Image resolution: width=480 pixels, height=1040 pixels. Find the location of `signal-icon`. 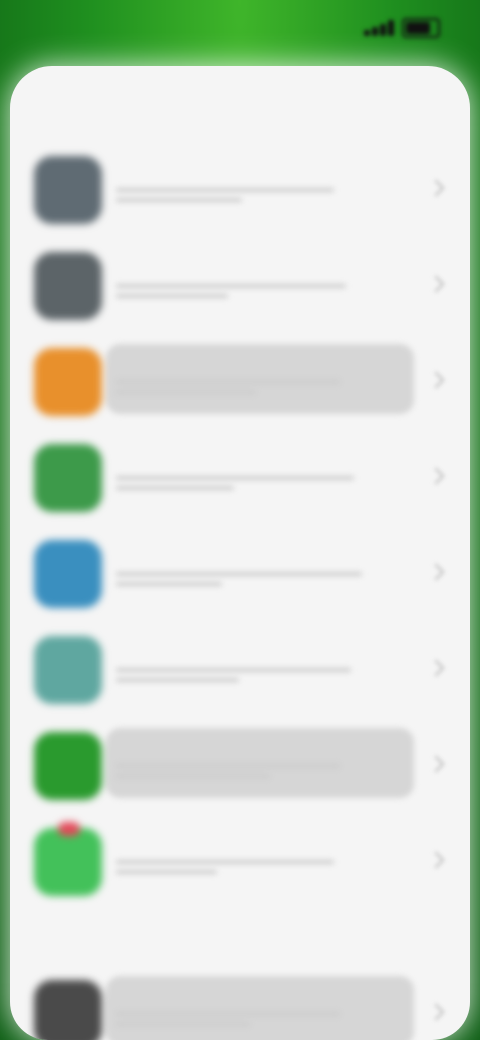

signal-icon is located at coordinates (379, 28).